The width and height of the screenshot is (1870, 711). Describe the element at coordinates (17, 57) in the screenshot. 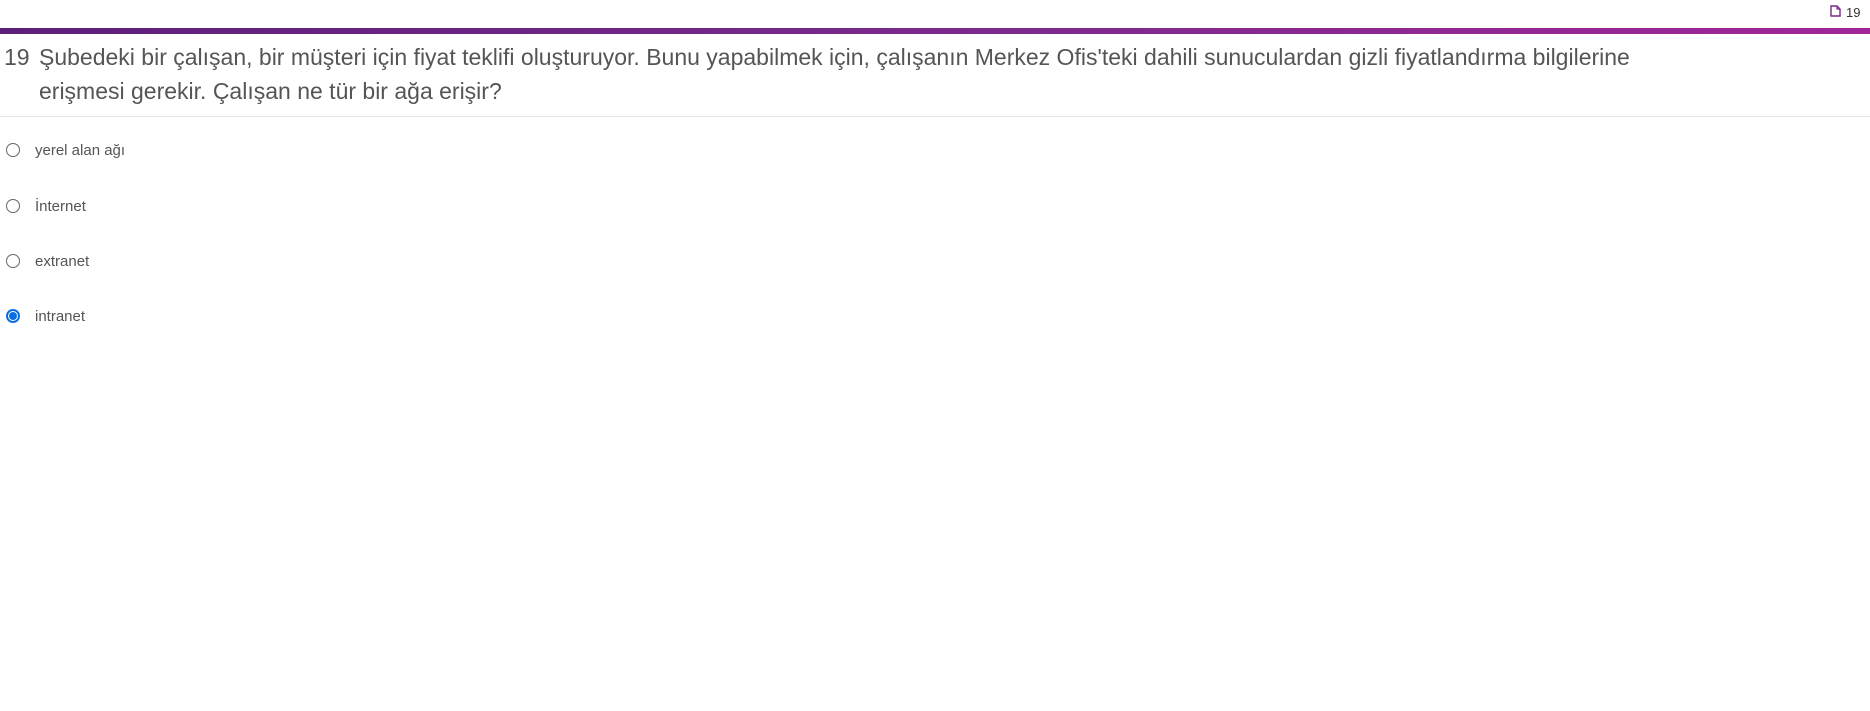

I see `question-number: 19` at that location.